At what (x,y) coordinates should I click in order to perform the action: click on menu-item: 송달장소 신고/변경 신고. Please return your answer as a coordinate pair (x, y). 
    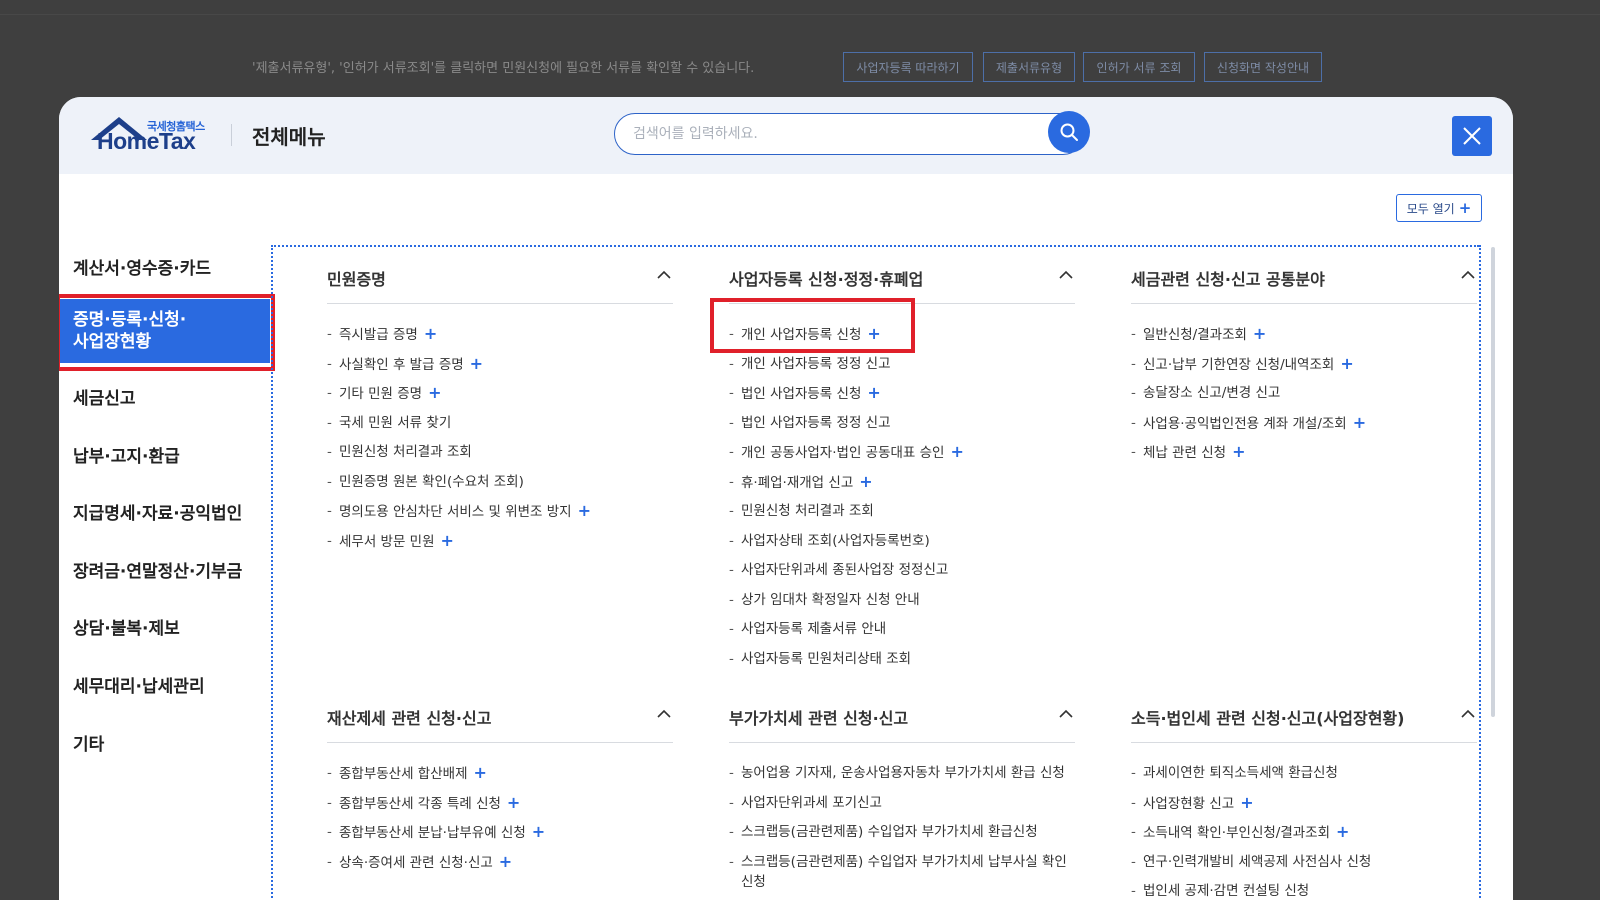
    Looking at the image, I should click on (1304, 398).